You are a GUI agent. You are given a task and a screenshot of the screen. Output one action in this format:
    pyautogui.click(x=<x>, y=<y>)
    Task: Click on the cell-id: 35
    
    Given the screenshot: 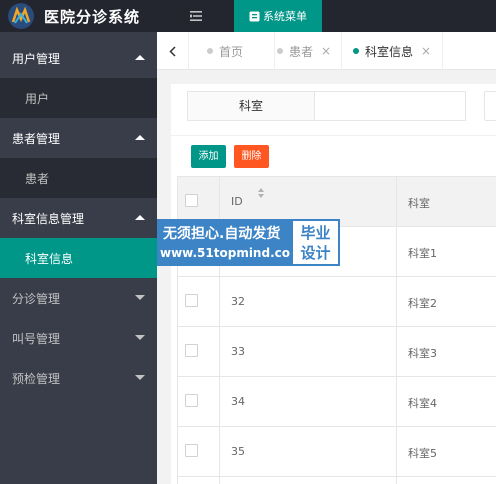 What is the action you would take?
    pyautogui.click(x=238, y=451)
    